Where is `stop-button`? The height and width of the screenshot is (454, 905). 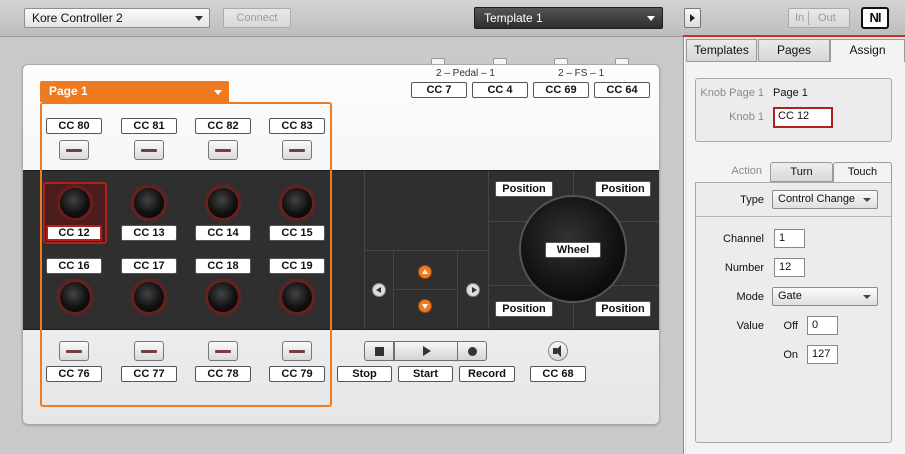
stop-button is located at coordinates (379, 351).